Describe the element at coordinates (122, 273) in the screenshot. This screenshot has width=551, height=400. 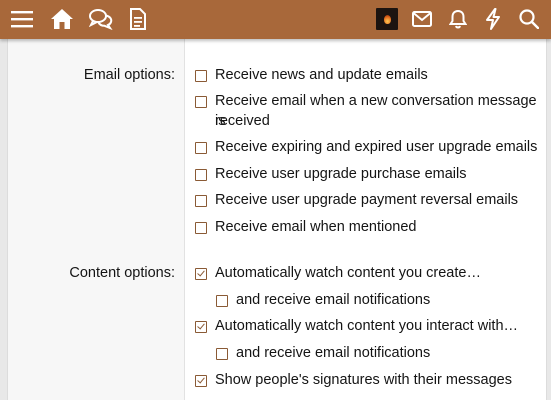
I see `content-options-label: Content options:` at that location.